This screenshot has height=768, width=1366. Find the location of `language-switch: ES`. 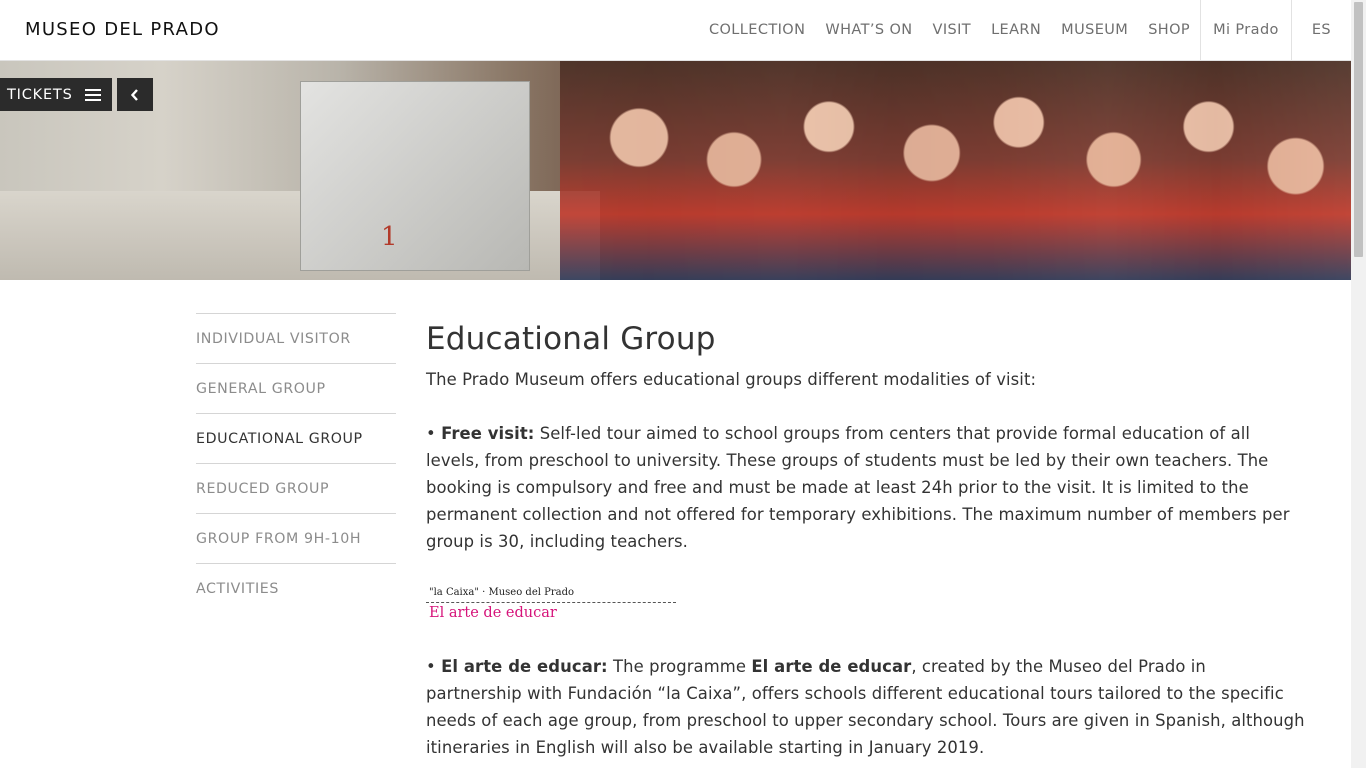

language-switch: ES is located at coordinates (1320, 30).